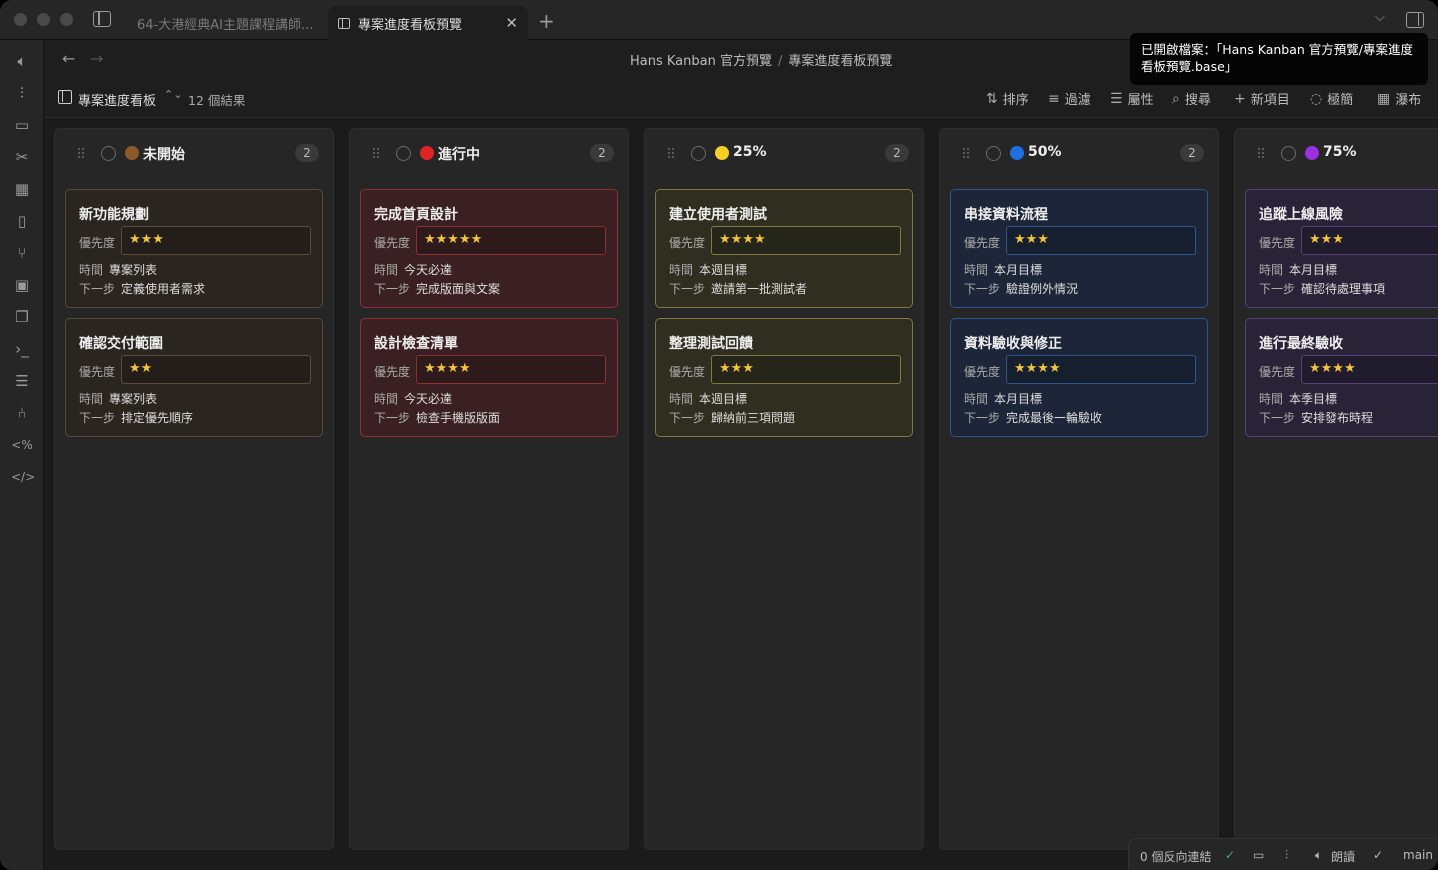 The image size is (1438, 870). I want to click on kanban-card: 串接資料流程 優先度 ★★★ 時間 本月目標 下一步 驗證例外情況, so click(1079, 248).